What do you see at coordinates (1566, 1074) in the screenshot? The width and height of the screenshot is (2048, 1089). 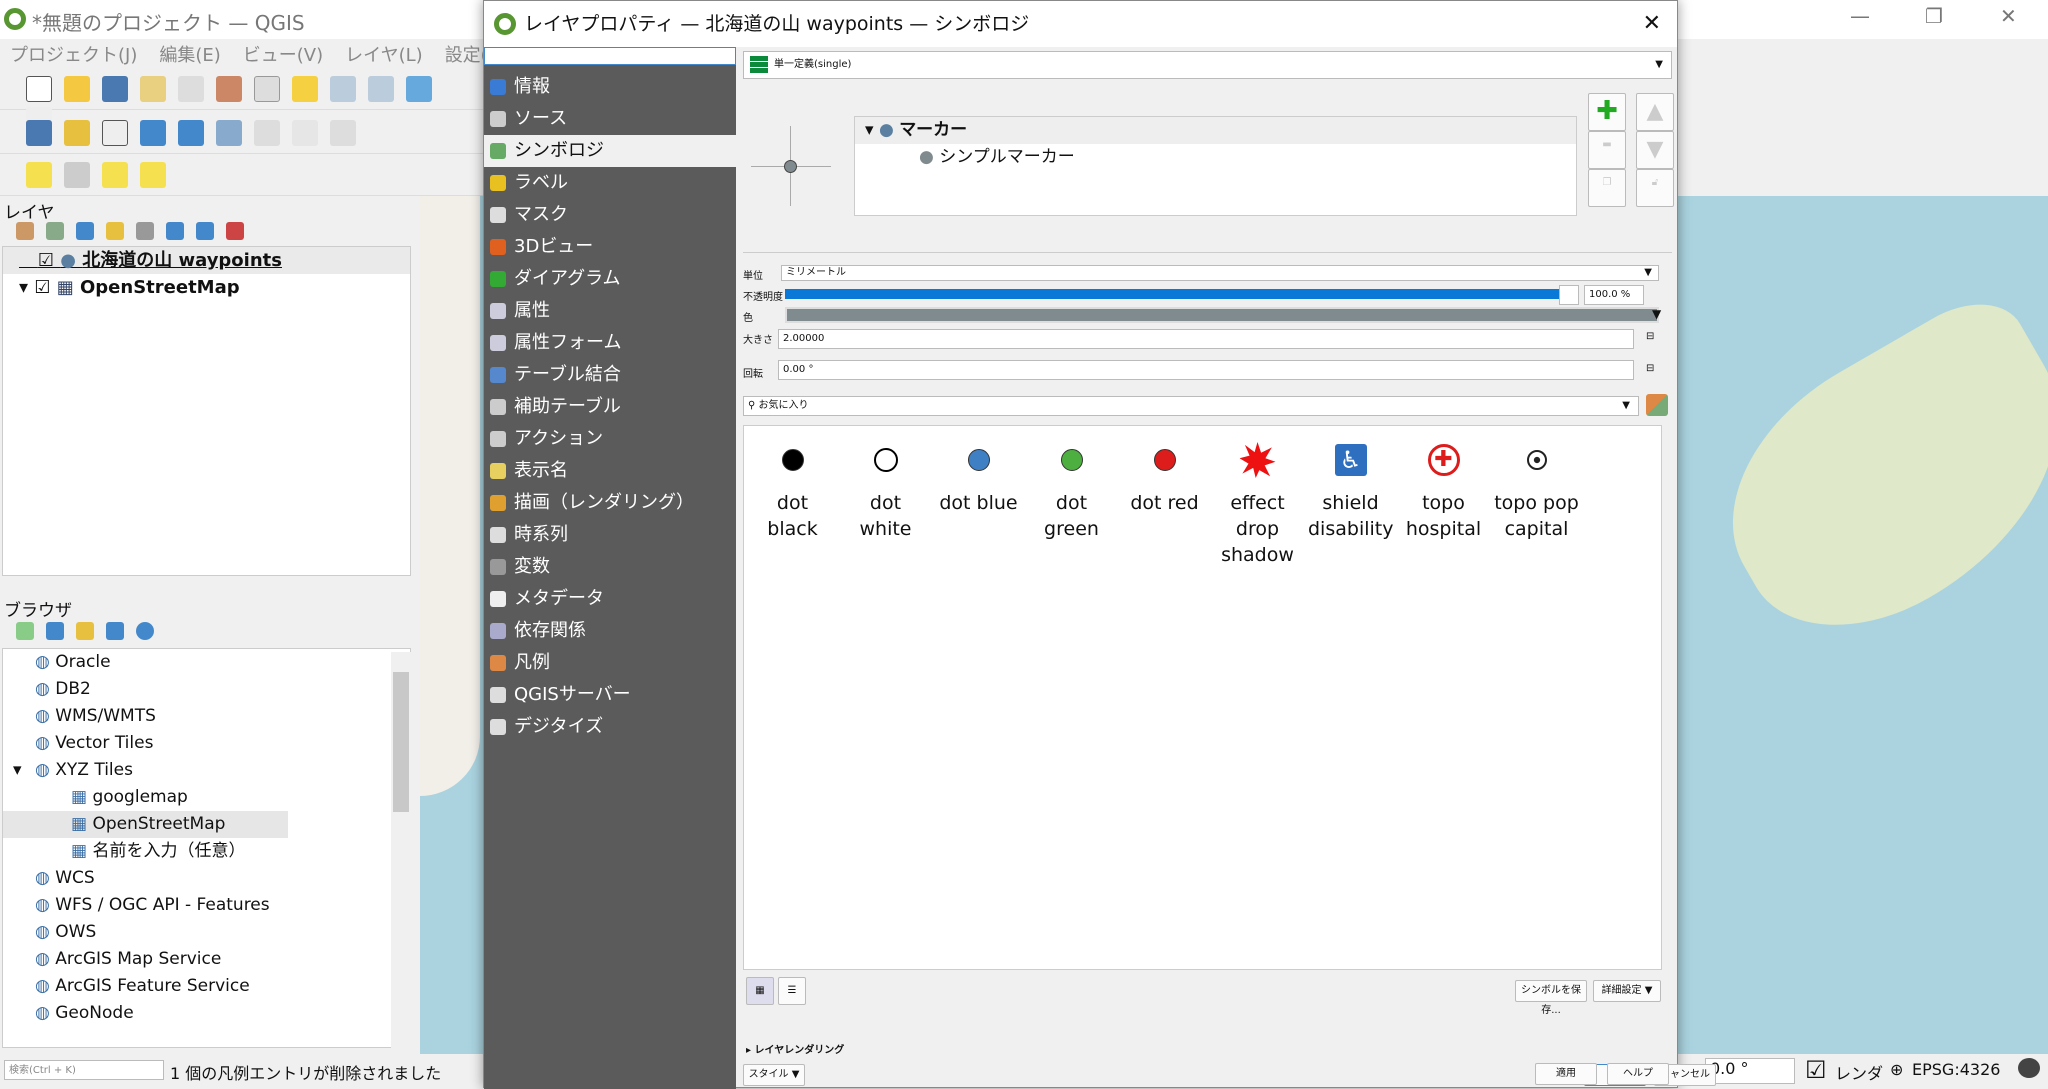 I see `apply-button: 適用` at bounding box center [1566, 1074].